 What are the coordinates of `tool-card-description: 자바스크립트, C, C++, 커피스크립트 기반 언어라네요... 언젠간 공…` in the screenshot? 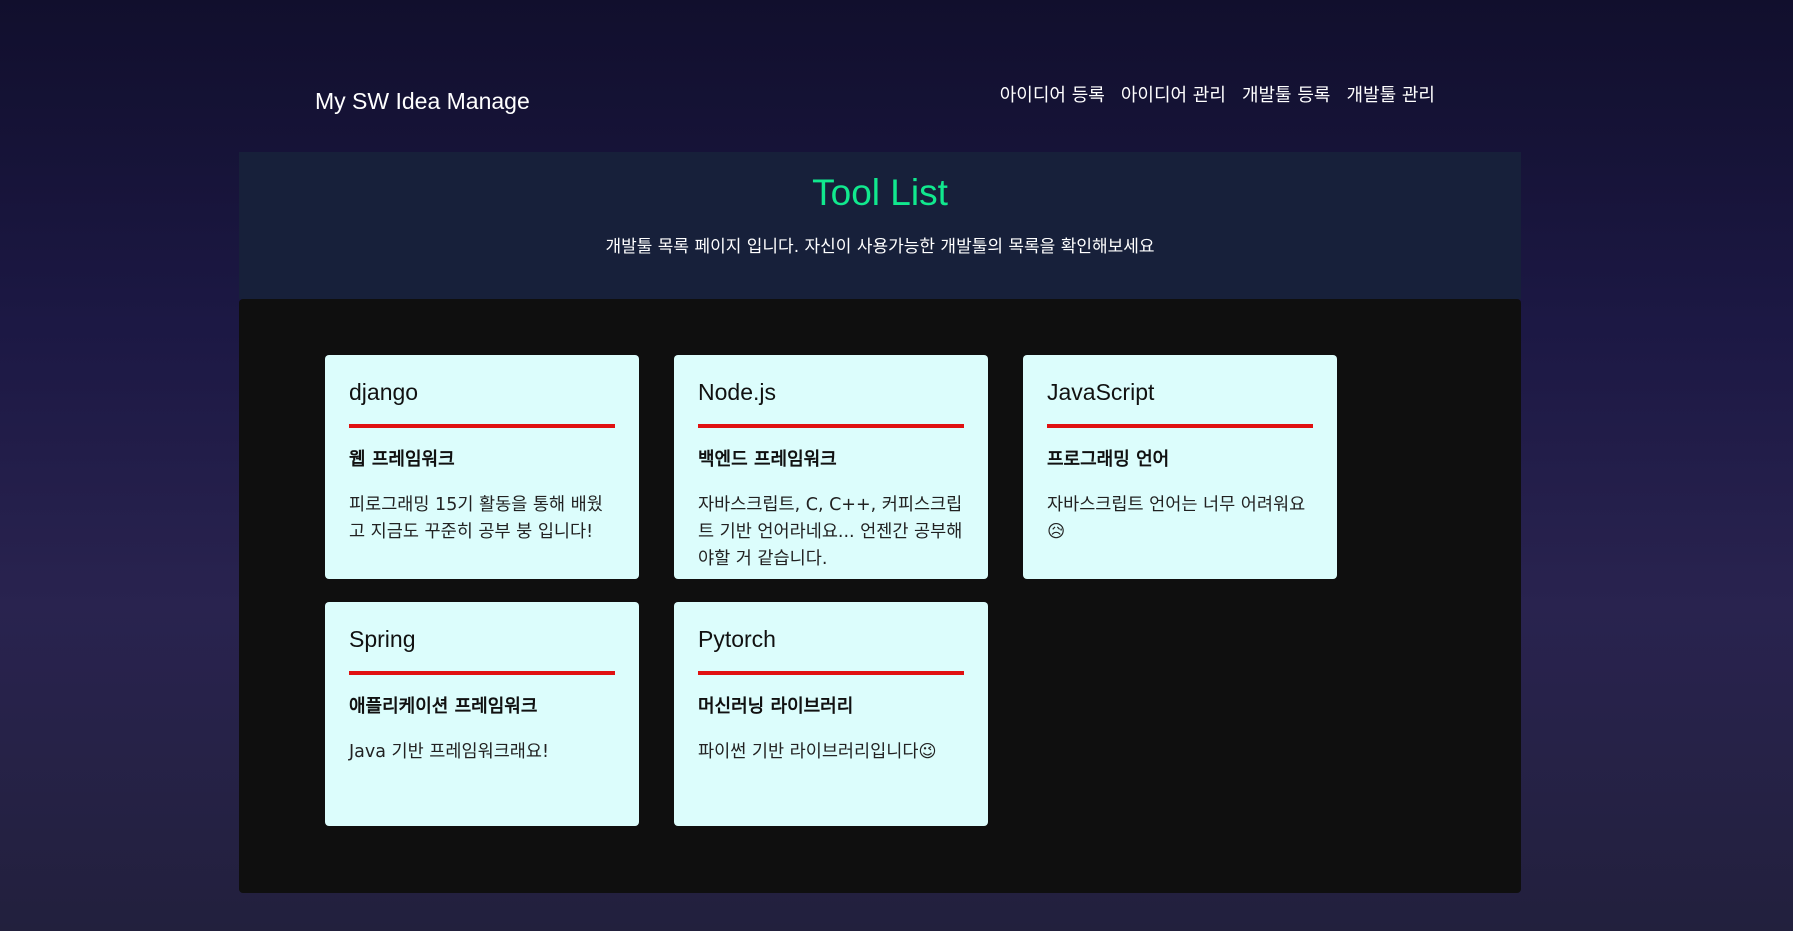 It's located at (830, 532).